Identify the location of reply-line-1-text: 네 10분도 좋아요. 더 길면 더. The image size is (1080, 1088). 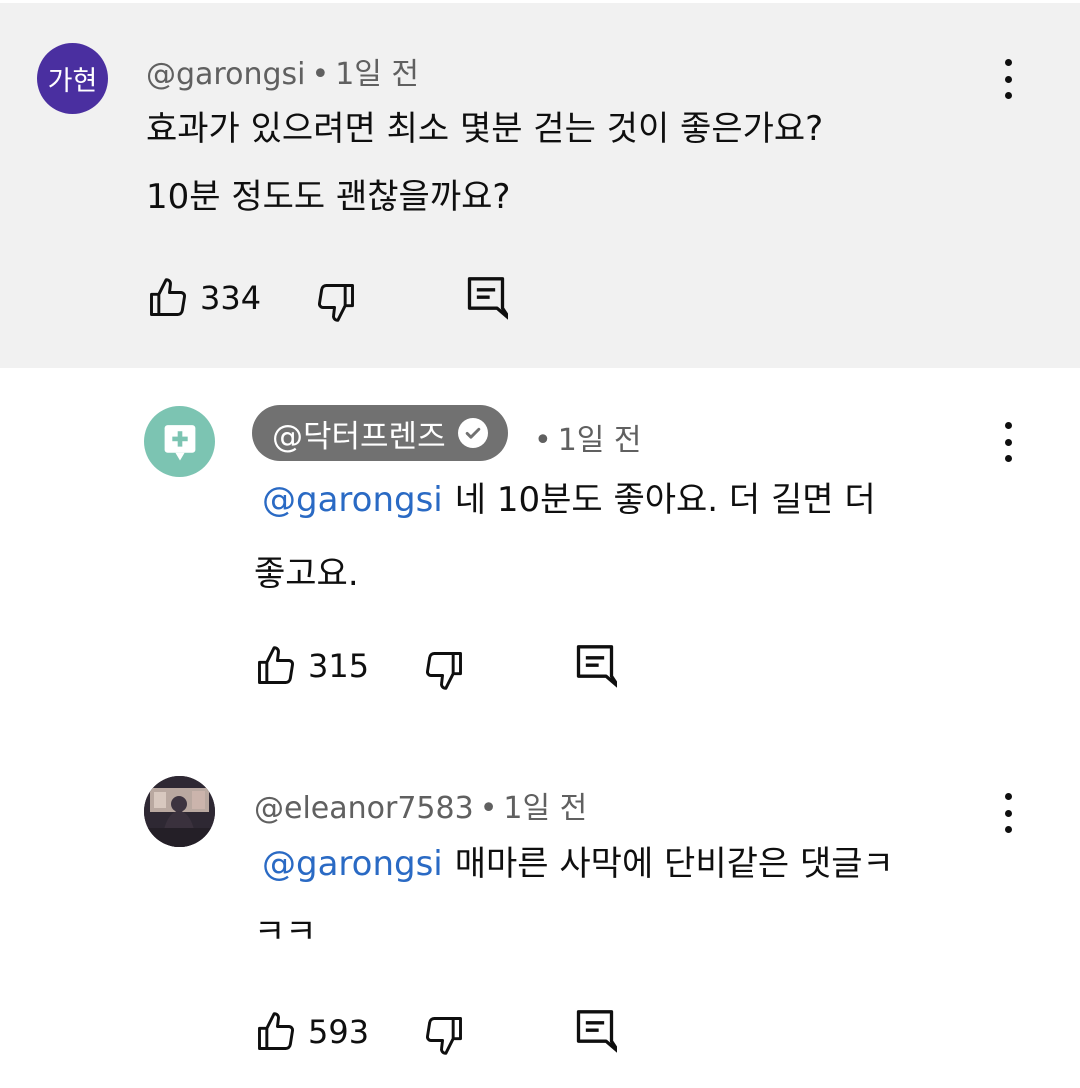
(665, 500).